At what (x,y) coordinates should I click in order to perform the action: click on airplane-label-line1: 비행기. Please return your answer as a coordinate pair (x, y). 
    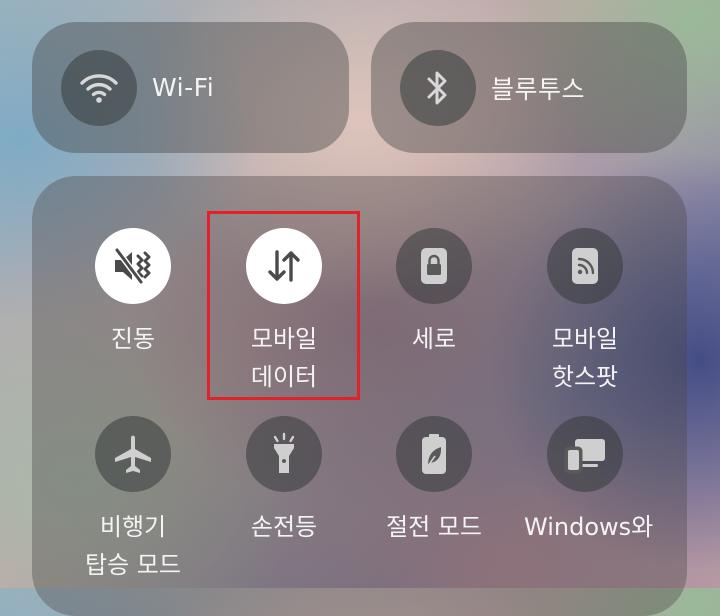
    Looking at the image, I should click on (133, 527).